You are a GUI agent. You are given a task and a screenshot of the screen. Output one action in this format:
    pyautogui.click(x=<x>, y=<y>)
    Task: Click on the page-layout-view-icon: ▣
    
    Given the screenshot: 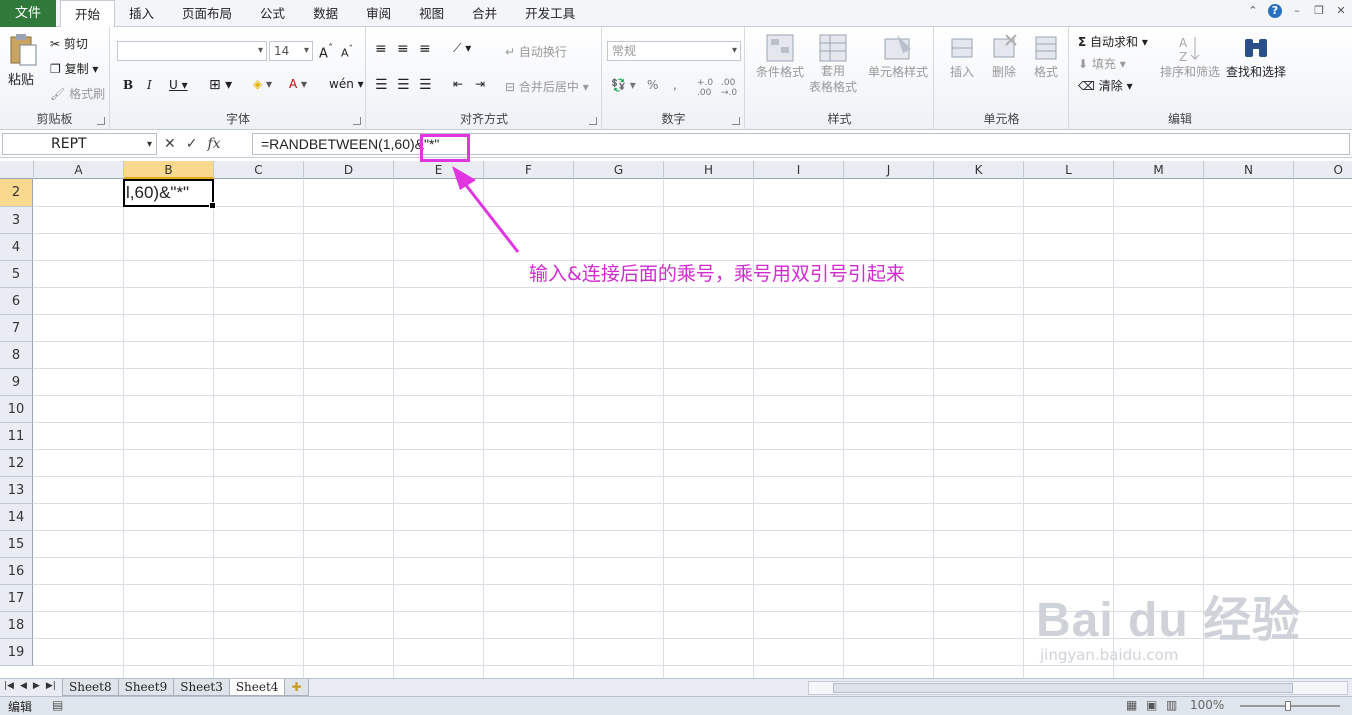 What is the action you would take?
    pyautogui.click(x=1151, y=705)
    